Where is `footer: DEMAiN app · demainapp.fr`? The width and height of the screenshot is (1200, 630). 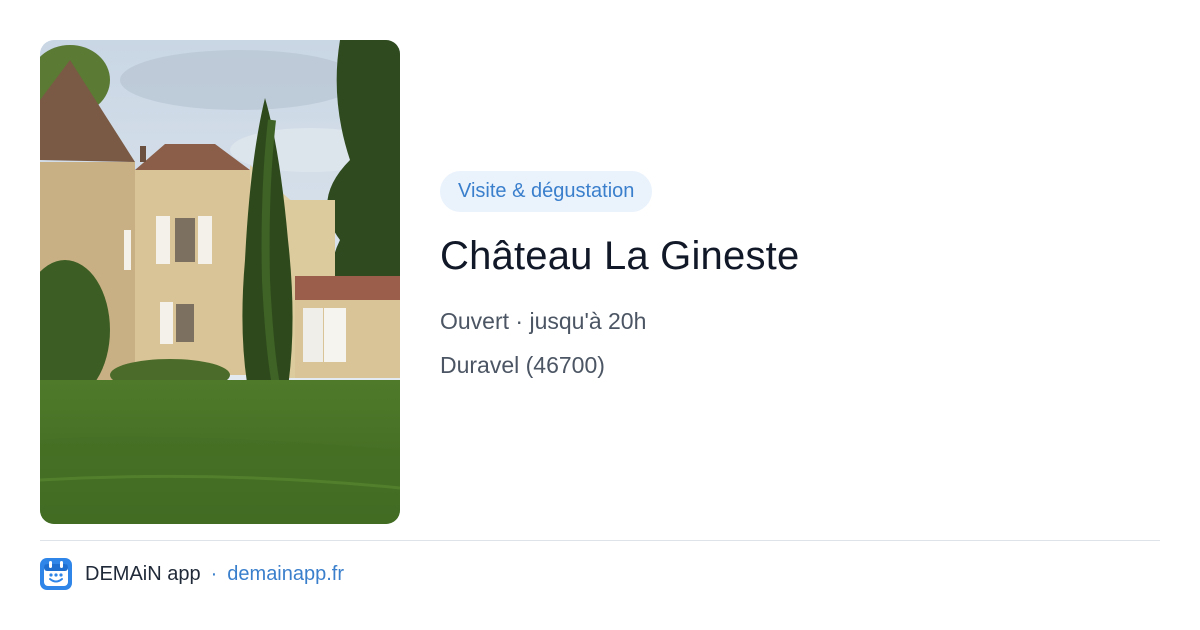
footer: DEMAiN app · demainapp.fr is located at coordinates (192, 574).